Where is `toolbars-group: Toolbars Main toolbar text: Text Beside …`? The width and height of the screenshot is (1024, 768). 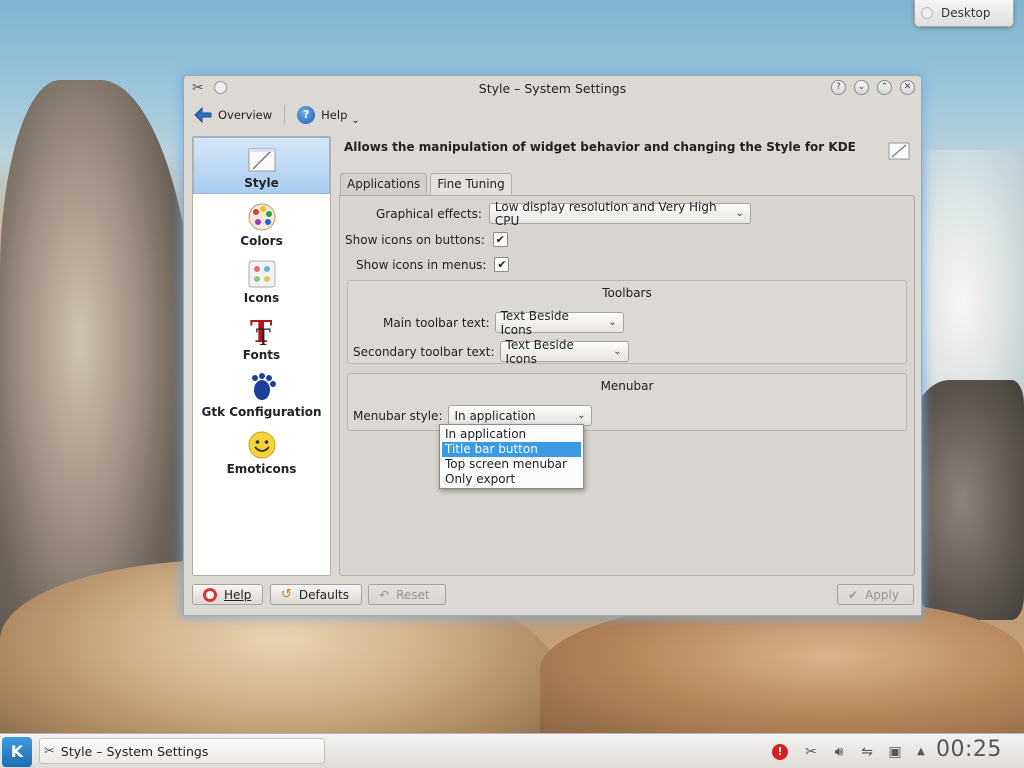 toolbars-group: Toolbars Main toolbar text: Text Beside … is located at coordinates (627, 323).